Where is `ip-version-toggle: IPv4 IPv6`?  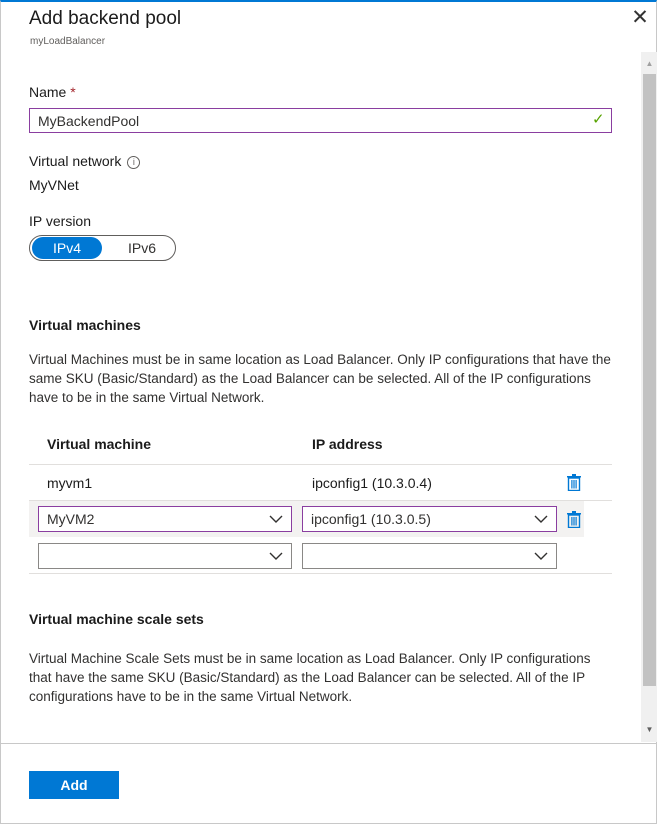
ip-version-toggle: IPv4 IPv6 is located at coordinates (102, 248).